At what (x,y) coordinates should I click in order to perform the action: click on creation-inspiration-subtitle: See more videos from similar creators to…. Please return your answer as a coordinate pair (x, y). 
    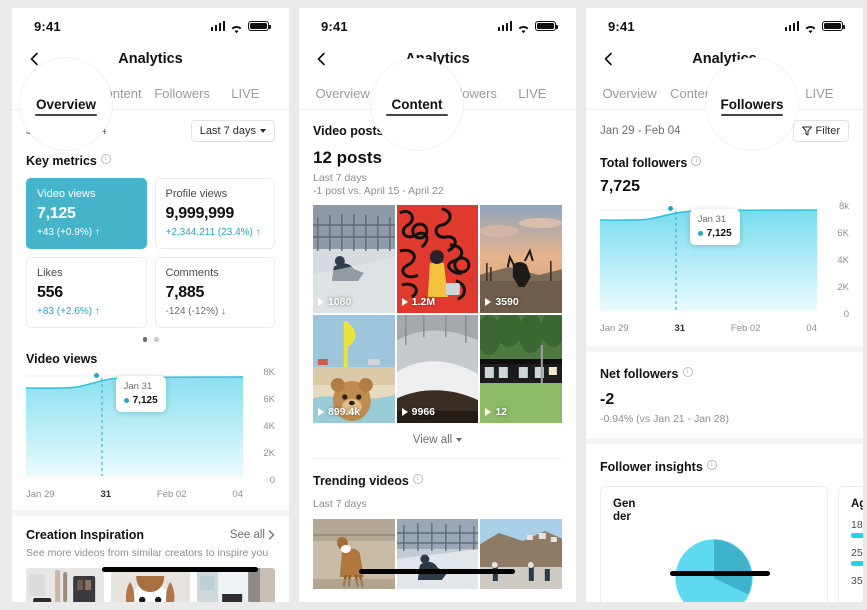
    Looking at the image, I should click on (147, 552).